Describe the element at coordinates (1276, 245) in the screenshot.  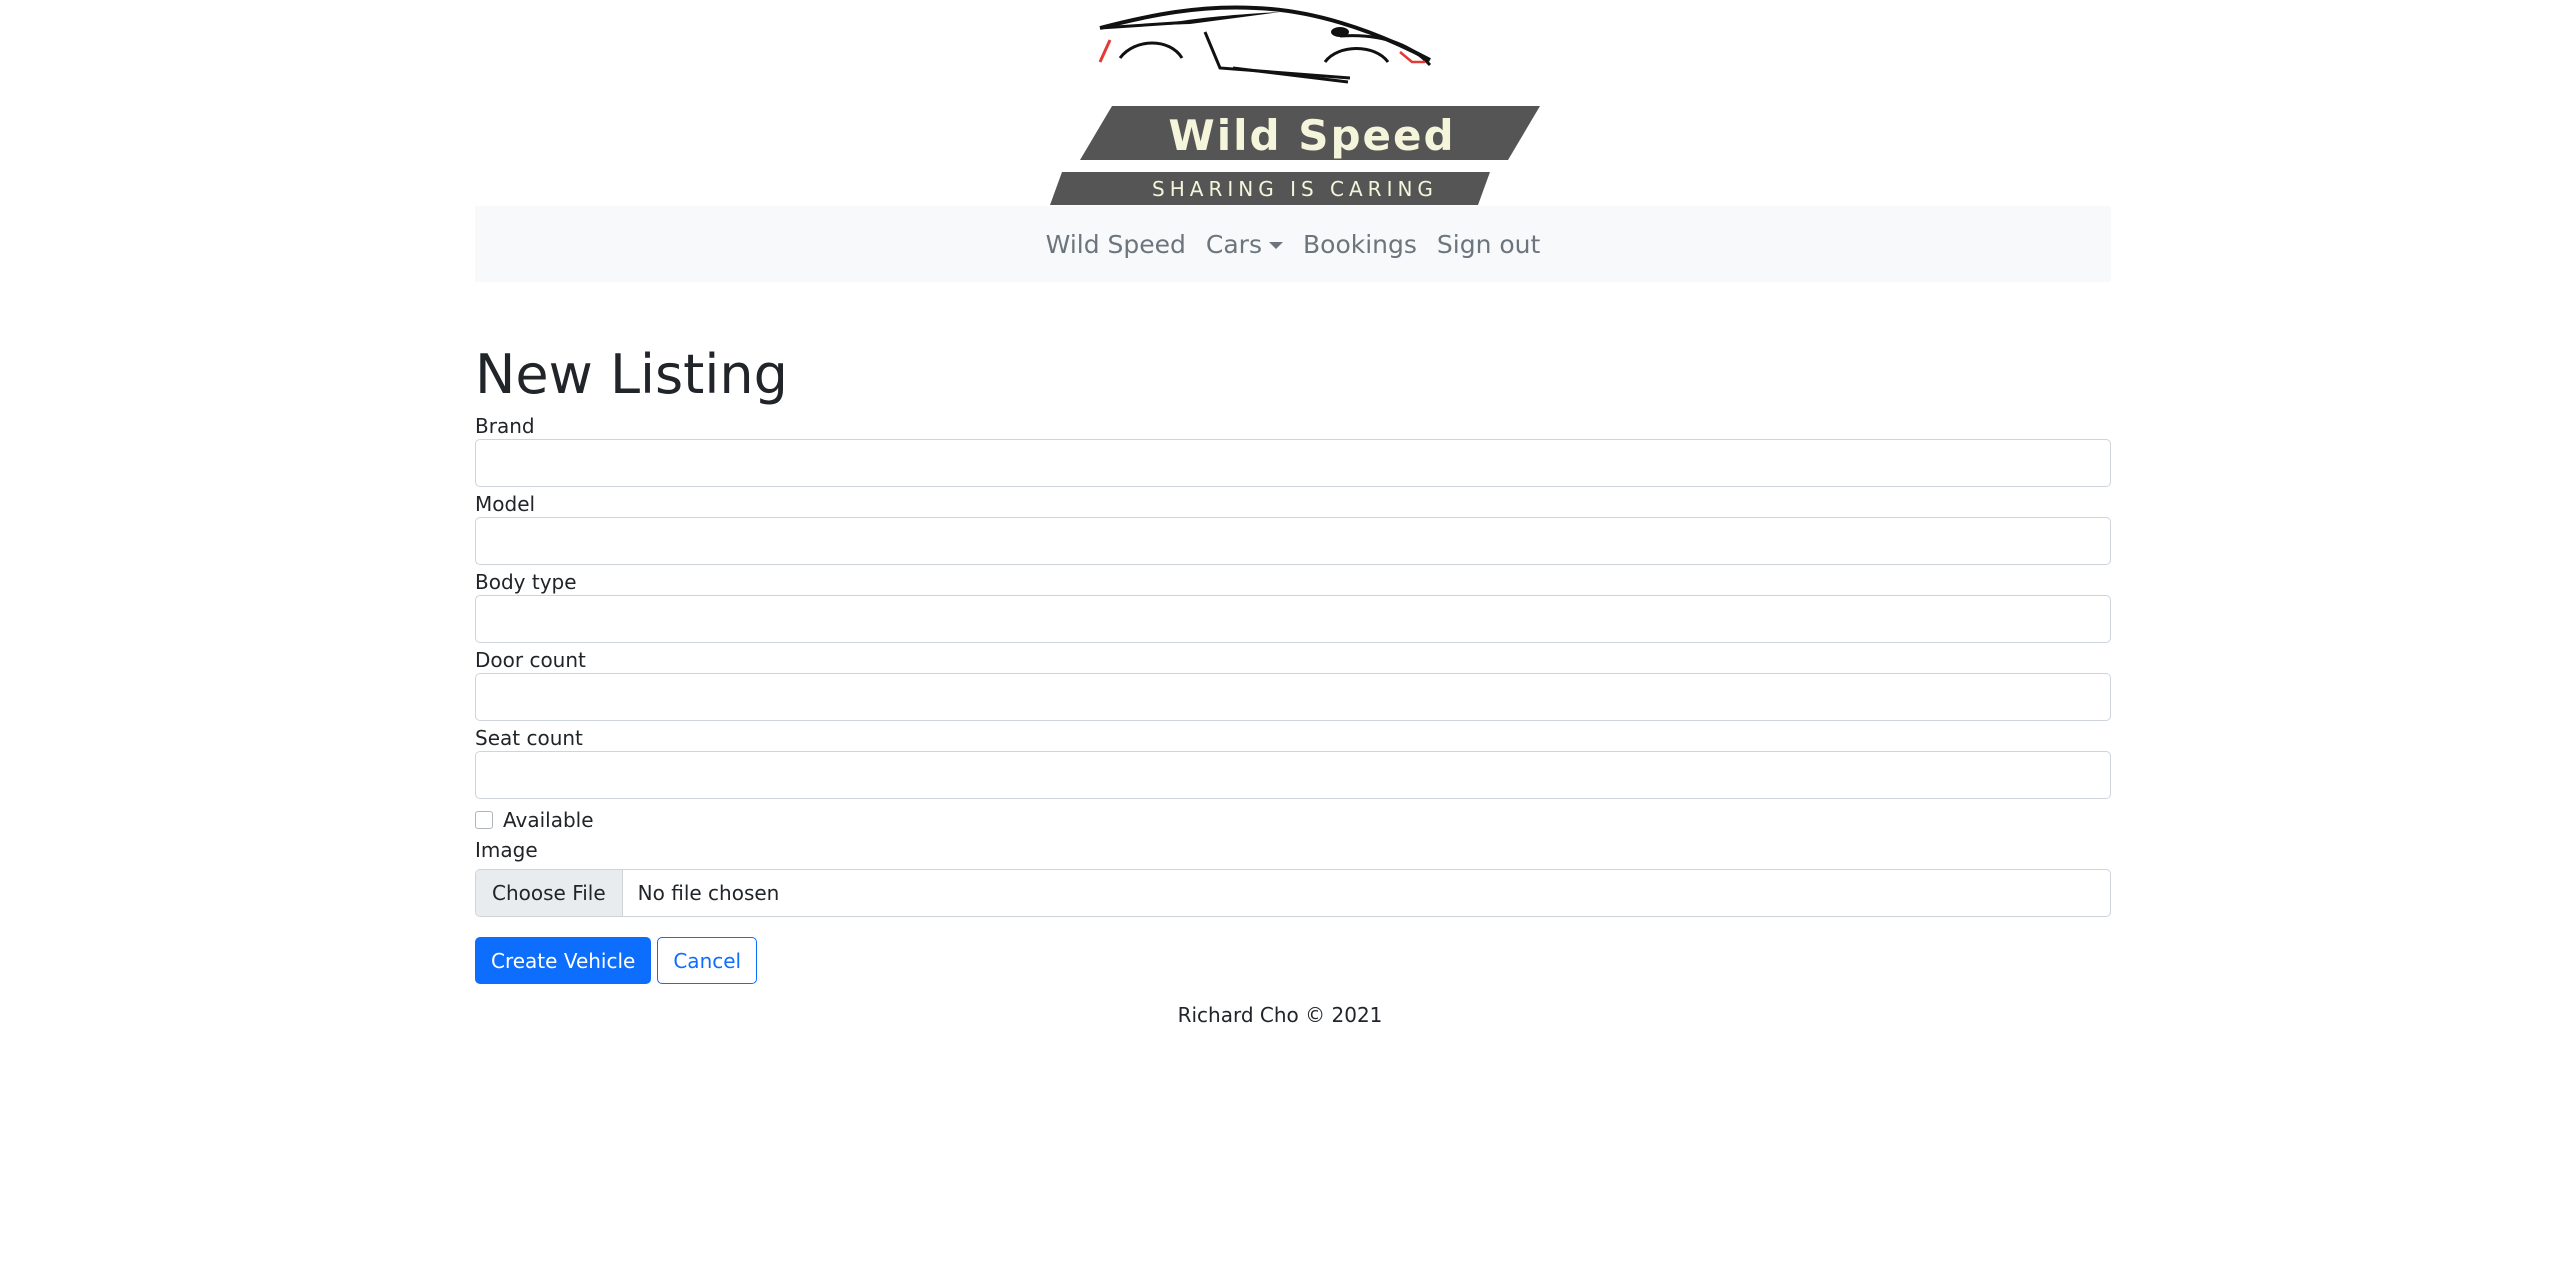
I see `caret-down-icon` at that location.